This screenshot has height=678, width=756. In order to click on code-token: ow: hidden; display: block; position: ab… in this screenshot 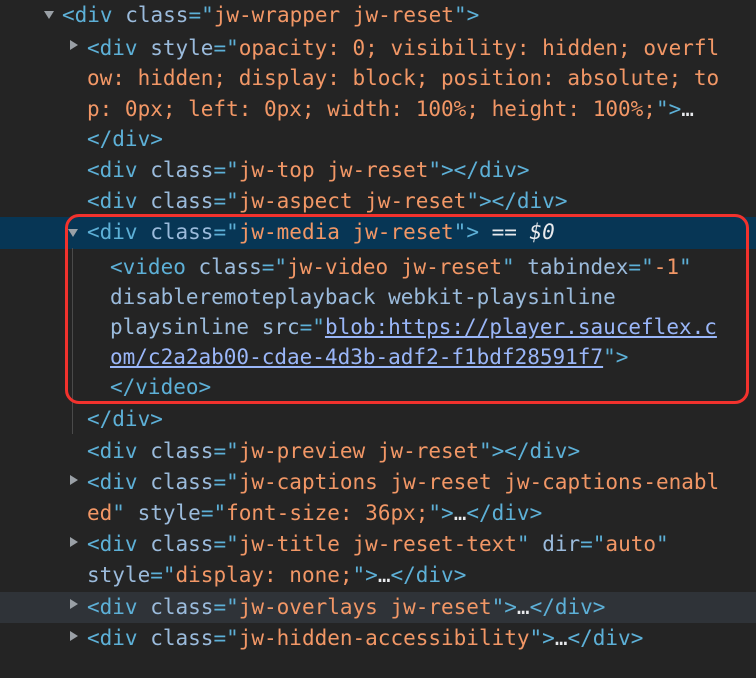, I will do `click(403, 78)`.